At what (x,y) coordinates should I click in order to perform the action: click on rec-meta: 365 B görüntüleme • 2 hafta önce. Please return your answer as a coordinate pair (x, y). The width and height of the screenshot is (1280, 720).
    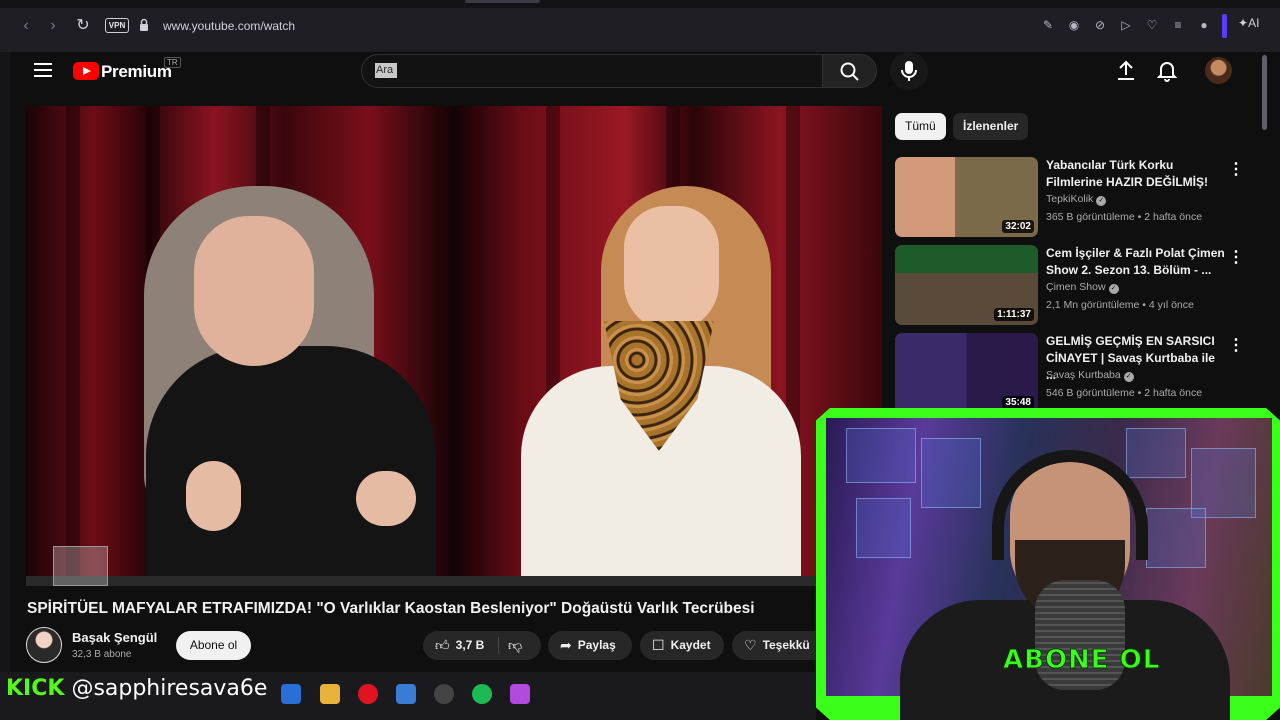
    Looking at the image, I should click on (1124, 217).